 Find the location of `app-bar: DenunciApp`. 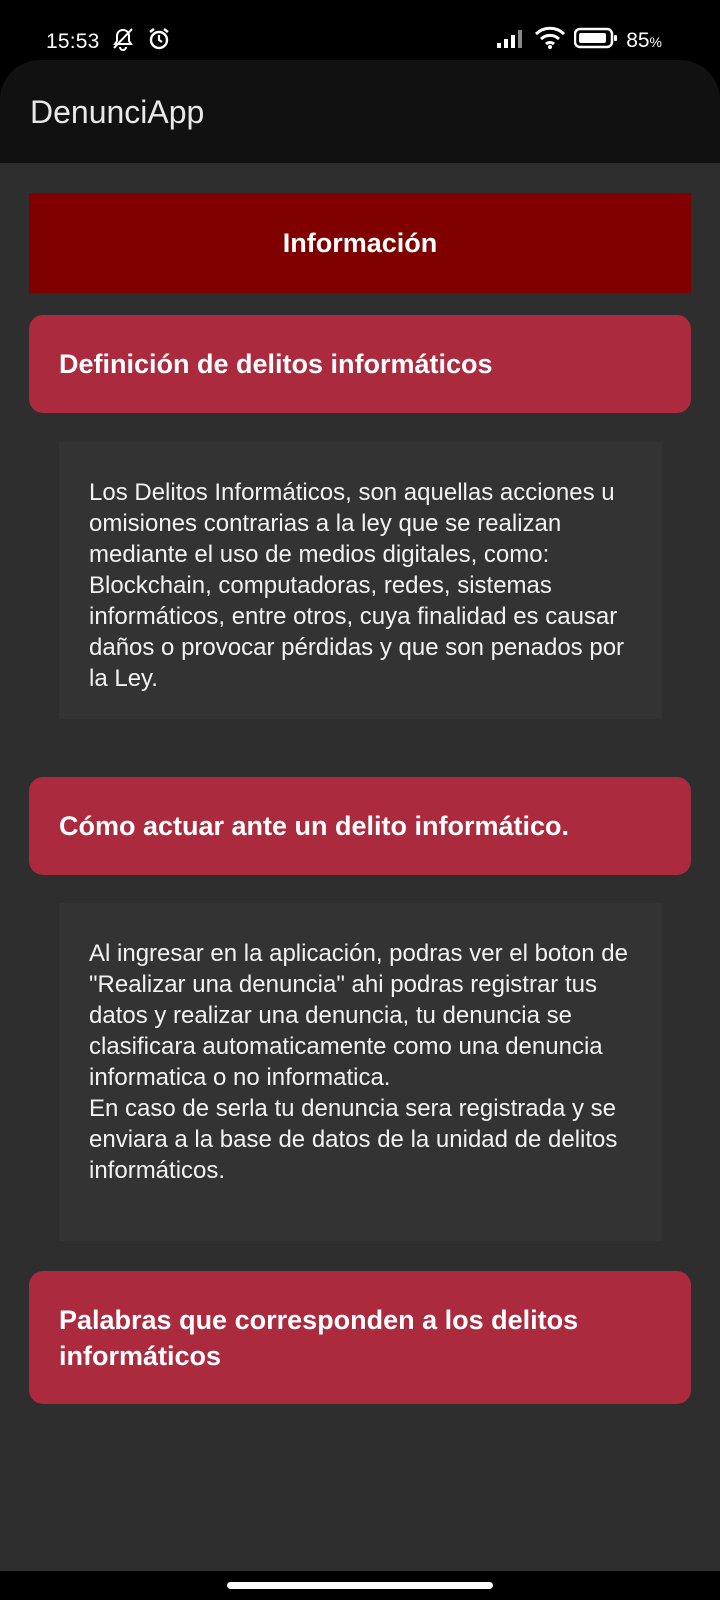

app-bar: DenunciApp is located at coordinates (360, 111).